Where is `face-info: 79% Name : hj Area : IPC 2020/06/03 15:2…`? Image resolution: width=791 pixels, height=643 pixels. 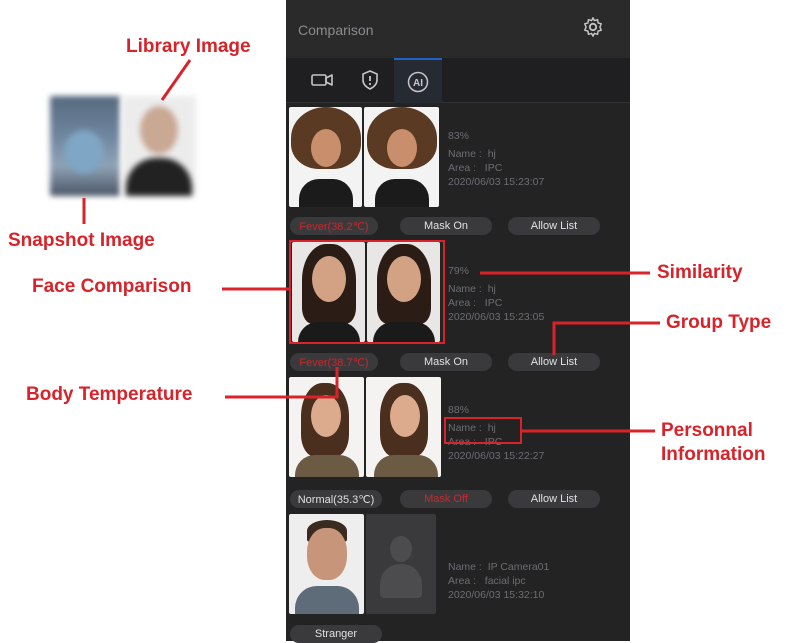 face-info: 79% Name : hj Area : IPC 2020/06/03 15:2… is located at coordinates (496, 294).